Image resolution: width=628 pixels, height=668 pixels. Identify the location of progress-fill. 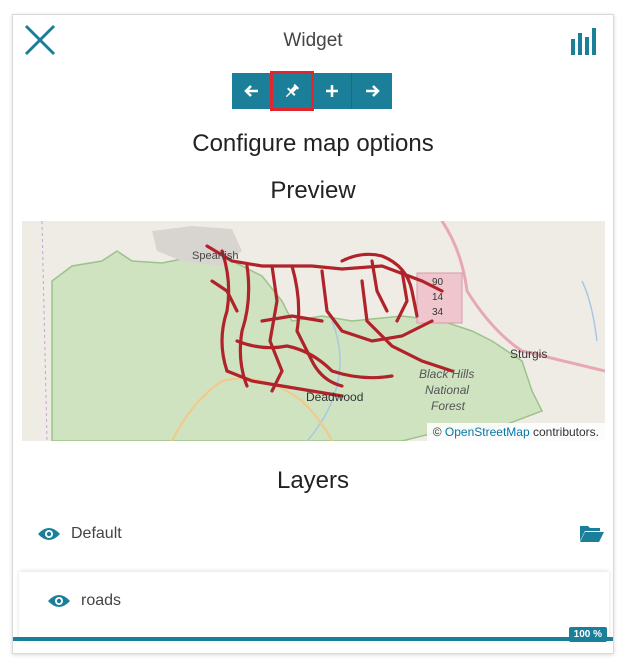
(313, 639).